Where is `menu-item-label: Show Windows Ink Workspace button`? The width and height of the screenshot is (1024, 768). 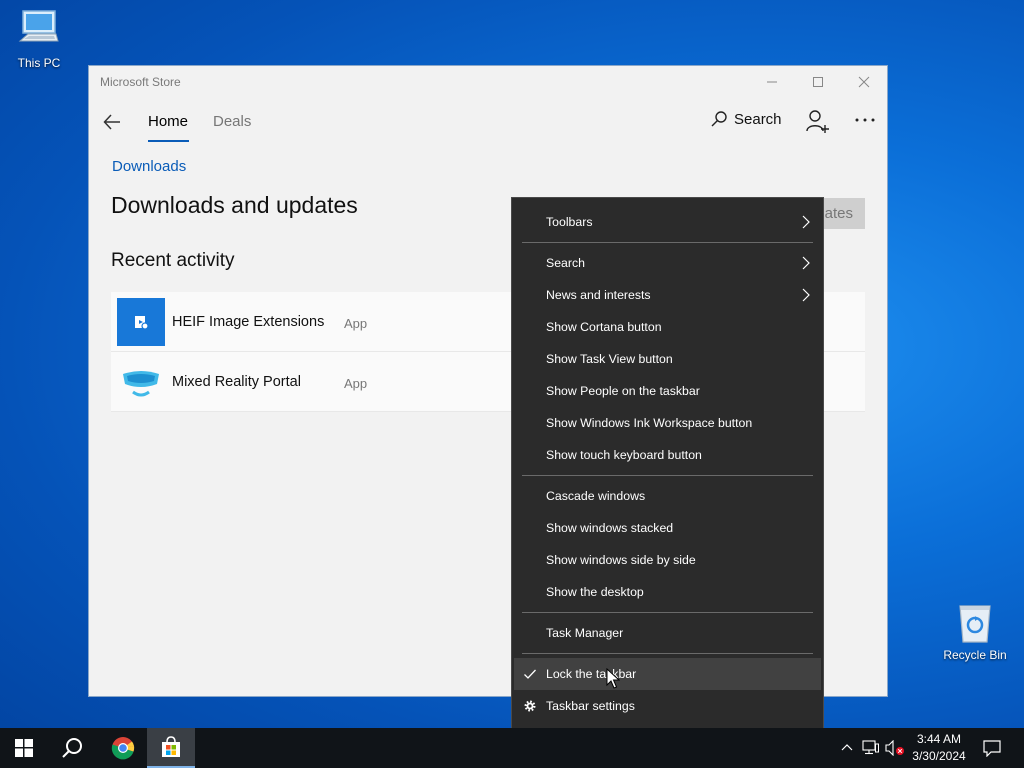
menu-item-label: Show Windows Ink Workspace button is located at coordinates (649, 423).